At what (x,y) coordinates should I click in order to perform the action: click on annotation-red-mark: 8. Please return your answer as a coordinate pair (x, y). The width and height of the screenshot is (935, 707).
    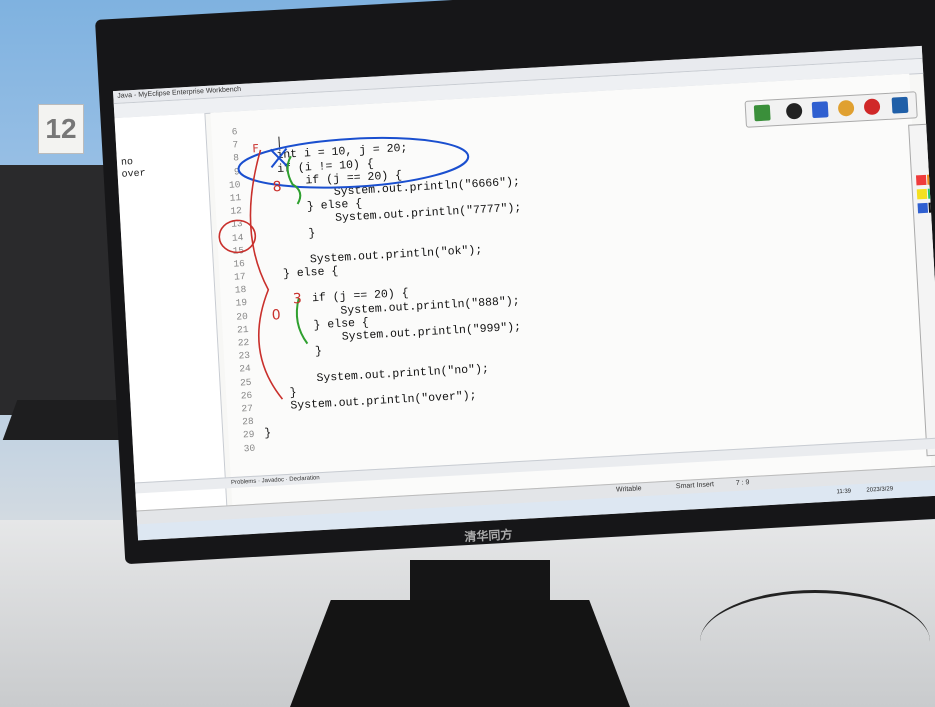
    Looking at the image, I should click on (277, 187).